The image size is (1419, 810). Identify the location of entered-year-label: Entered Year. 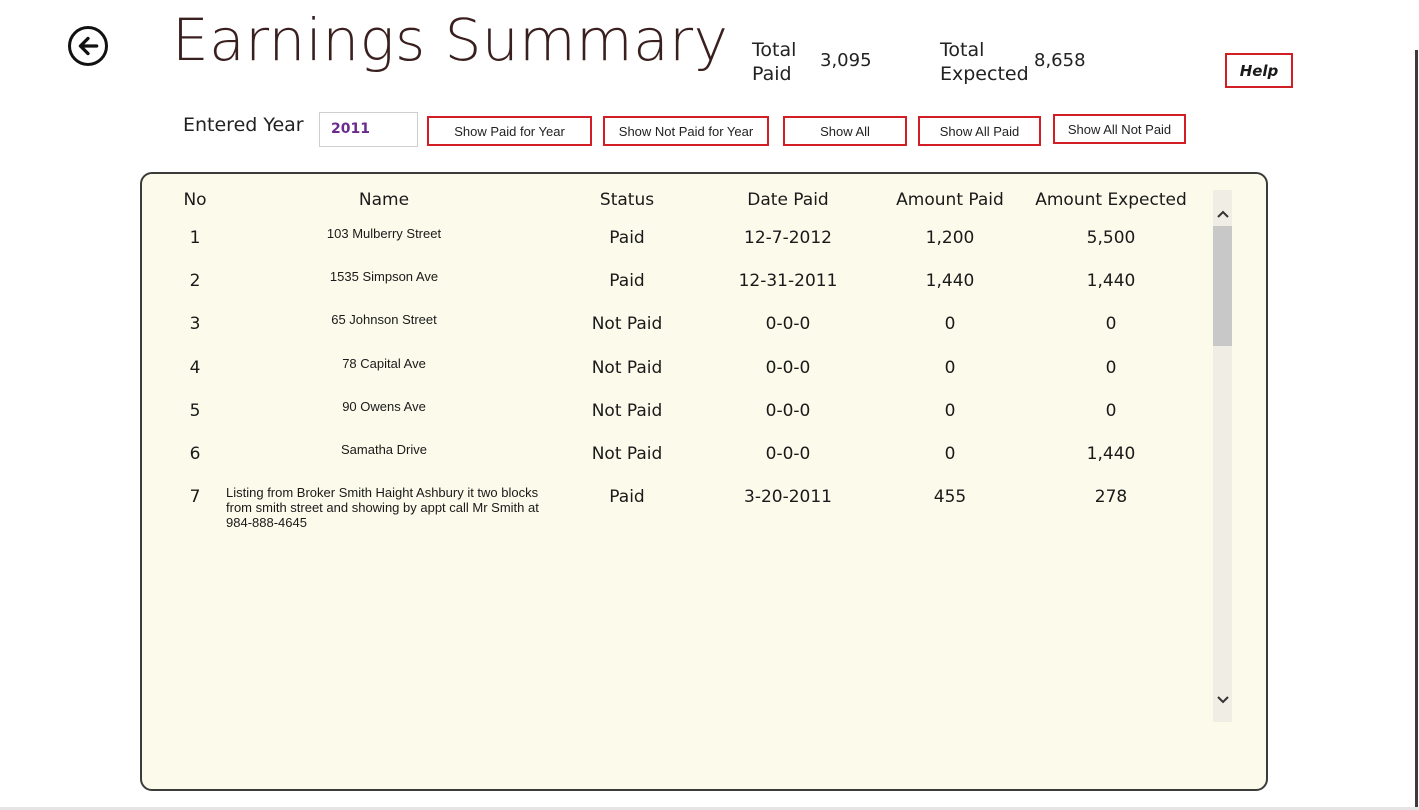
(243, 125).